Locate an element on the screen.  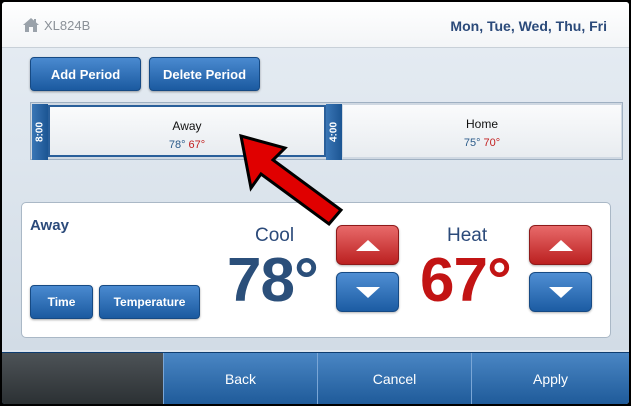
period-timeline: 8:00 Away 78° 67° 4:00 Home 75° 70° is located at coordinates (326, 131).